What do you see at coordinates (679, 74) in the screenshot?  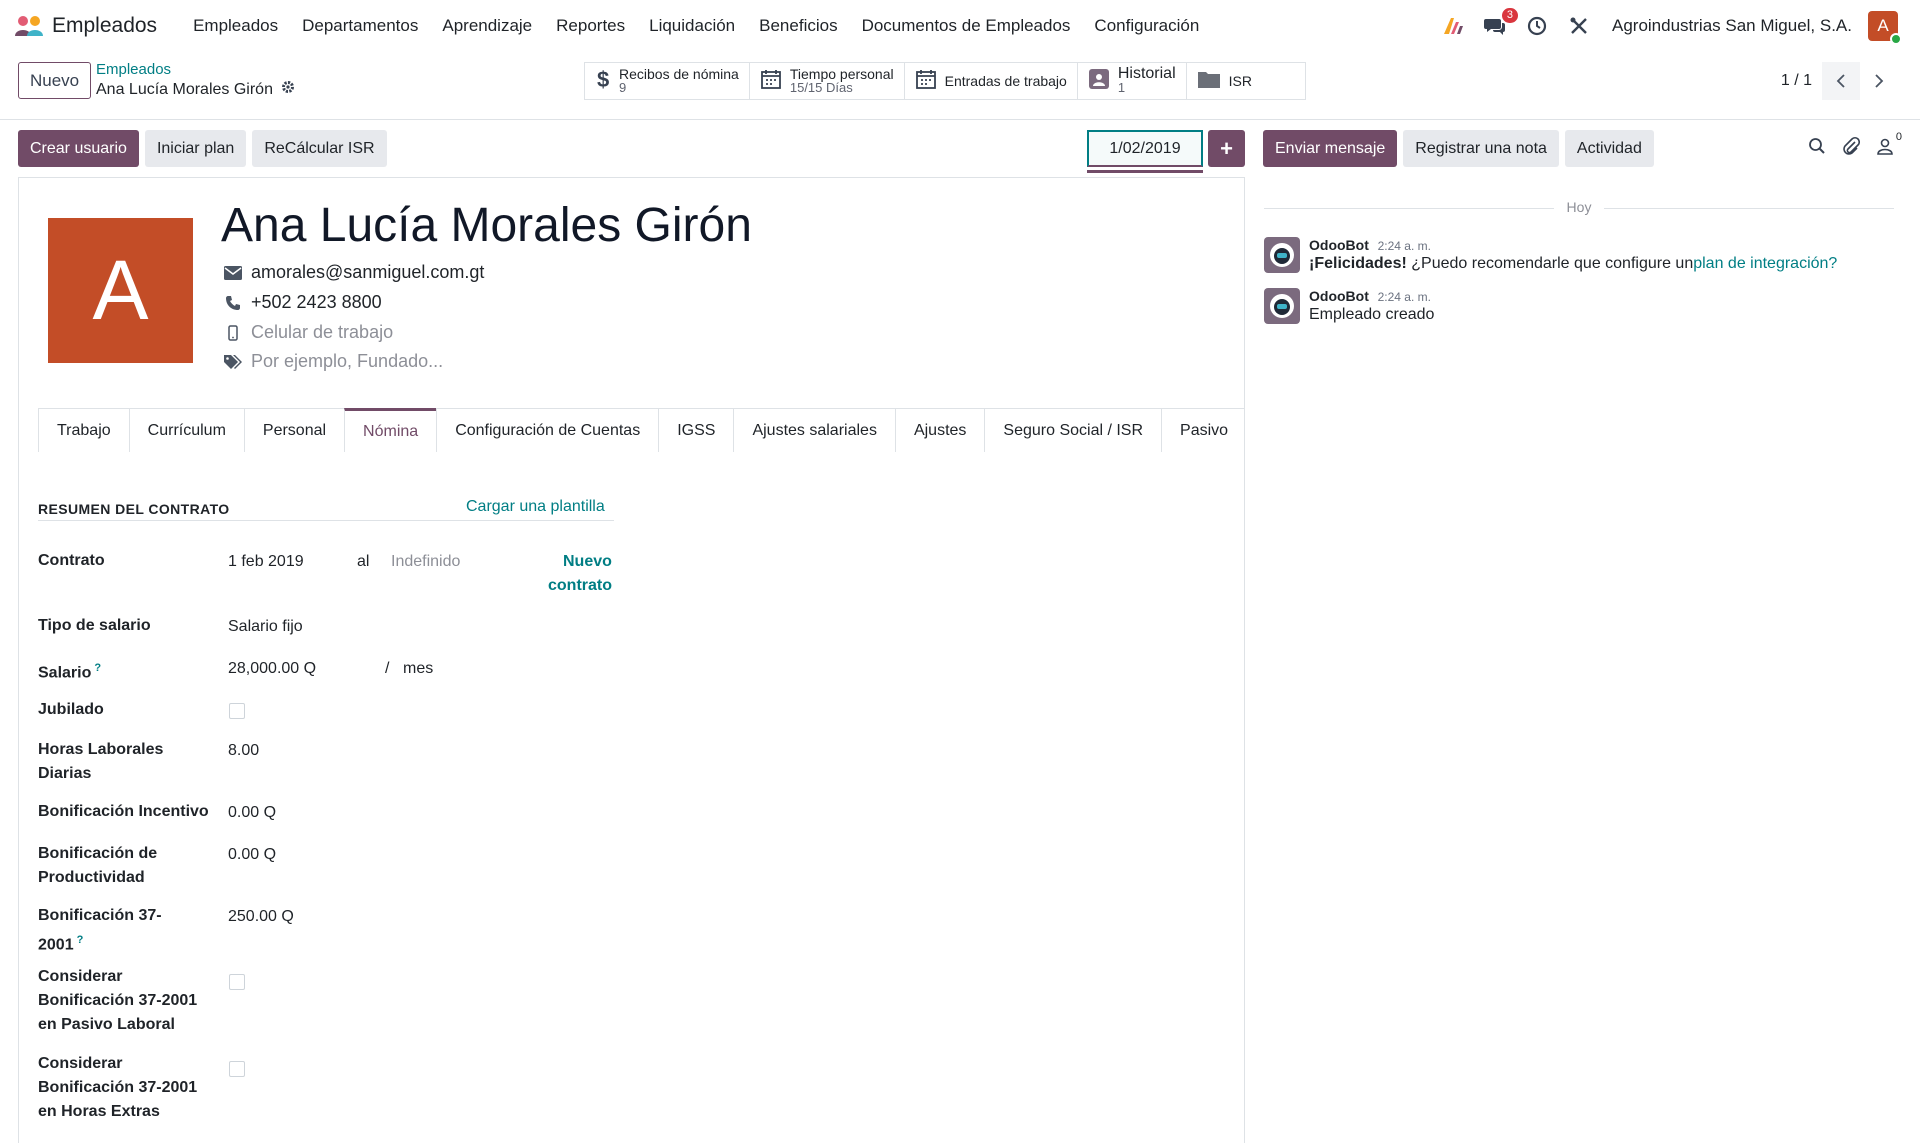 I see `smart-button-label: Recibos de nómina` at bounding box center [679, 74].